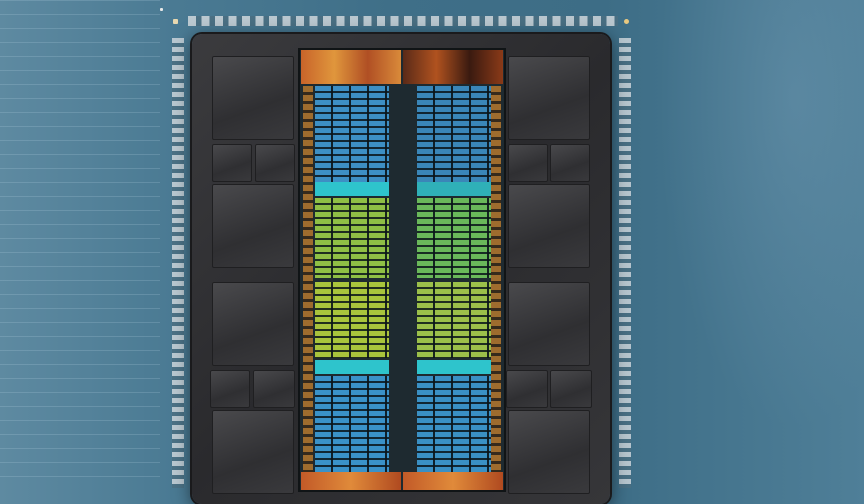  What do you see at coordinates (403, 21) in the screenshot?
I see `top-pad-row` at bounding box center [403, 21].